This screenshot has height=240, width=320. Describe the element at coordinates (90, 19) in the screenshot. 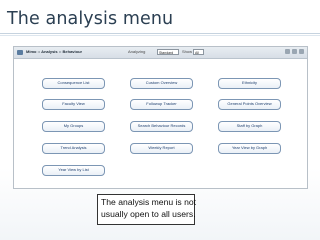

I see `slide-title: The analysis menu` at that location.